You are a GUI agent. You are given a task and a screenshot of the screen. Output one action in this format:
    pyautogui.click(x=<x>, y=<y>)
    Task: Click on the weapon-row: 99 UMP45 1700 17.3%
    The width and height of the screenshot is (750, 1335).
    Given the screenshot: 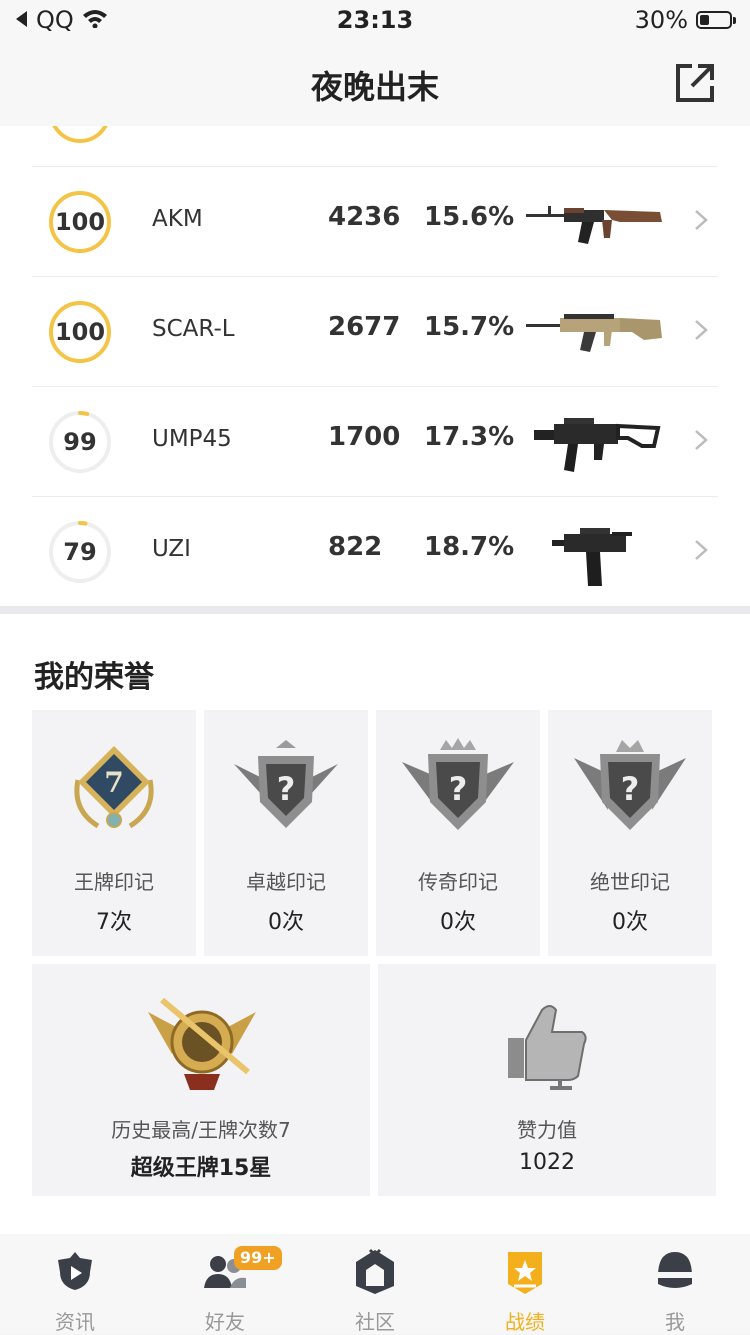 What is the action you would take?
    pyautogui.click(x=375, y=441)
    